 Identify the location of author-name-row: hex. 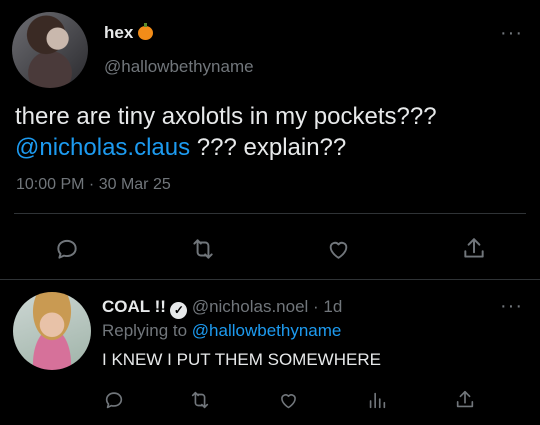
(129, 33).